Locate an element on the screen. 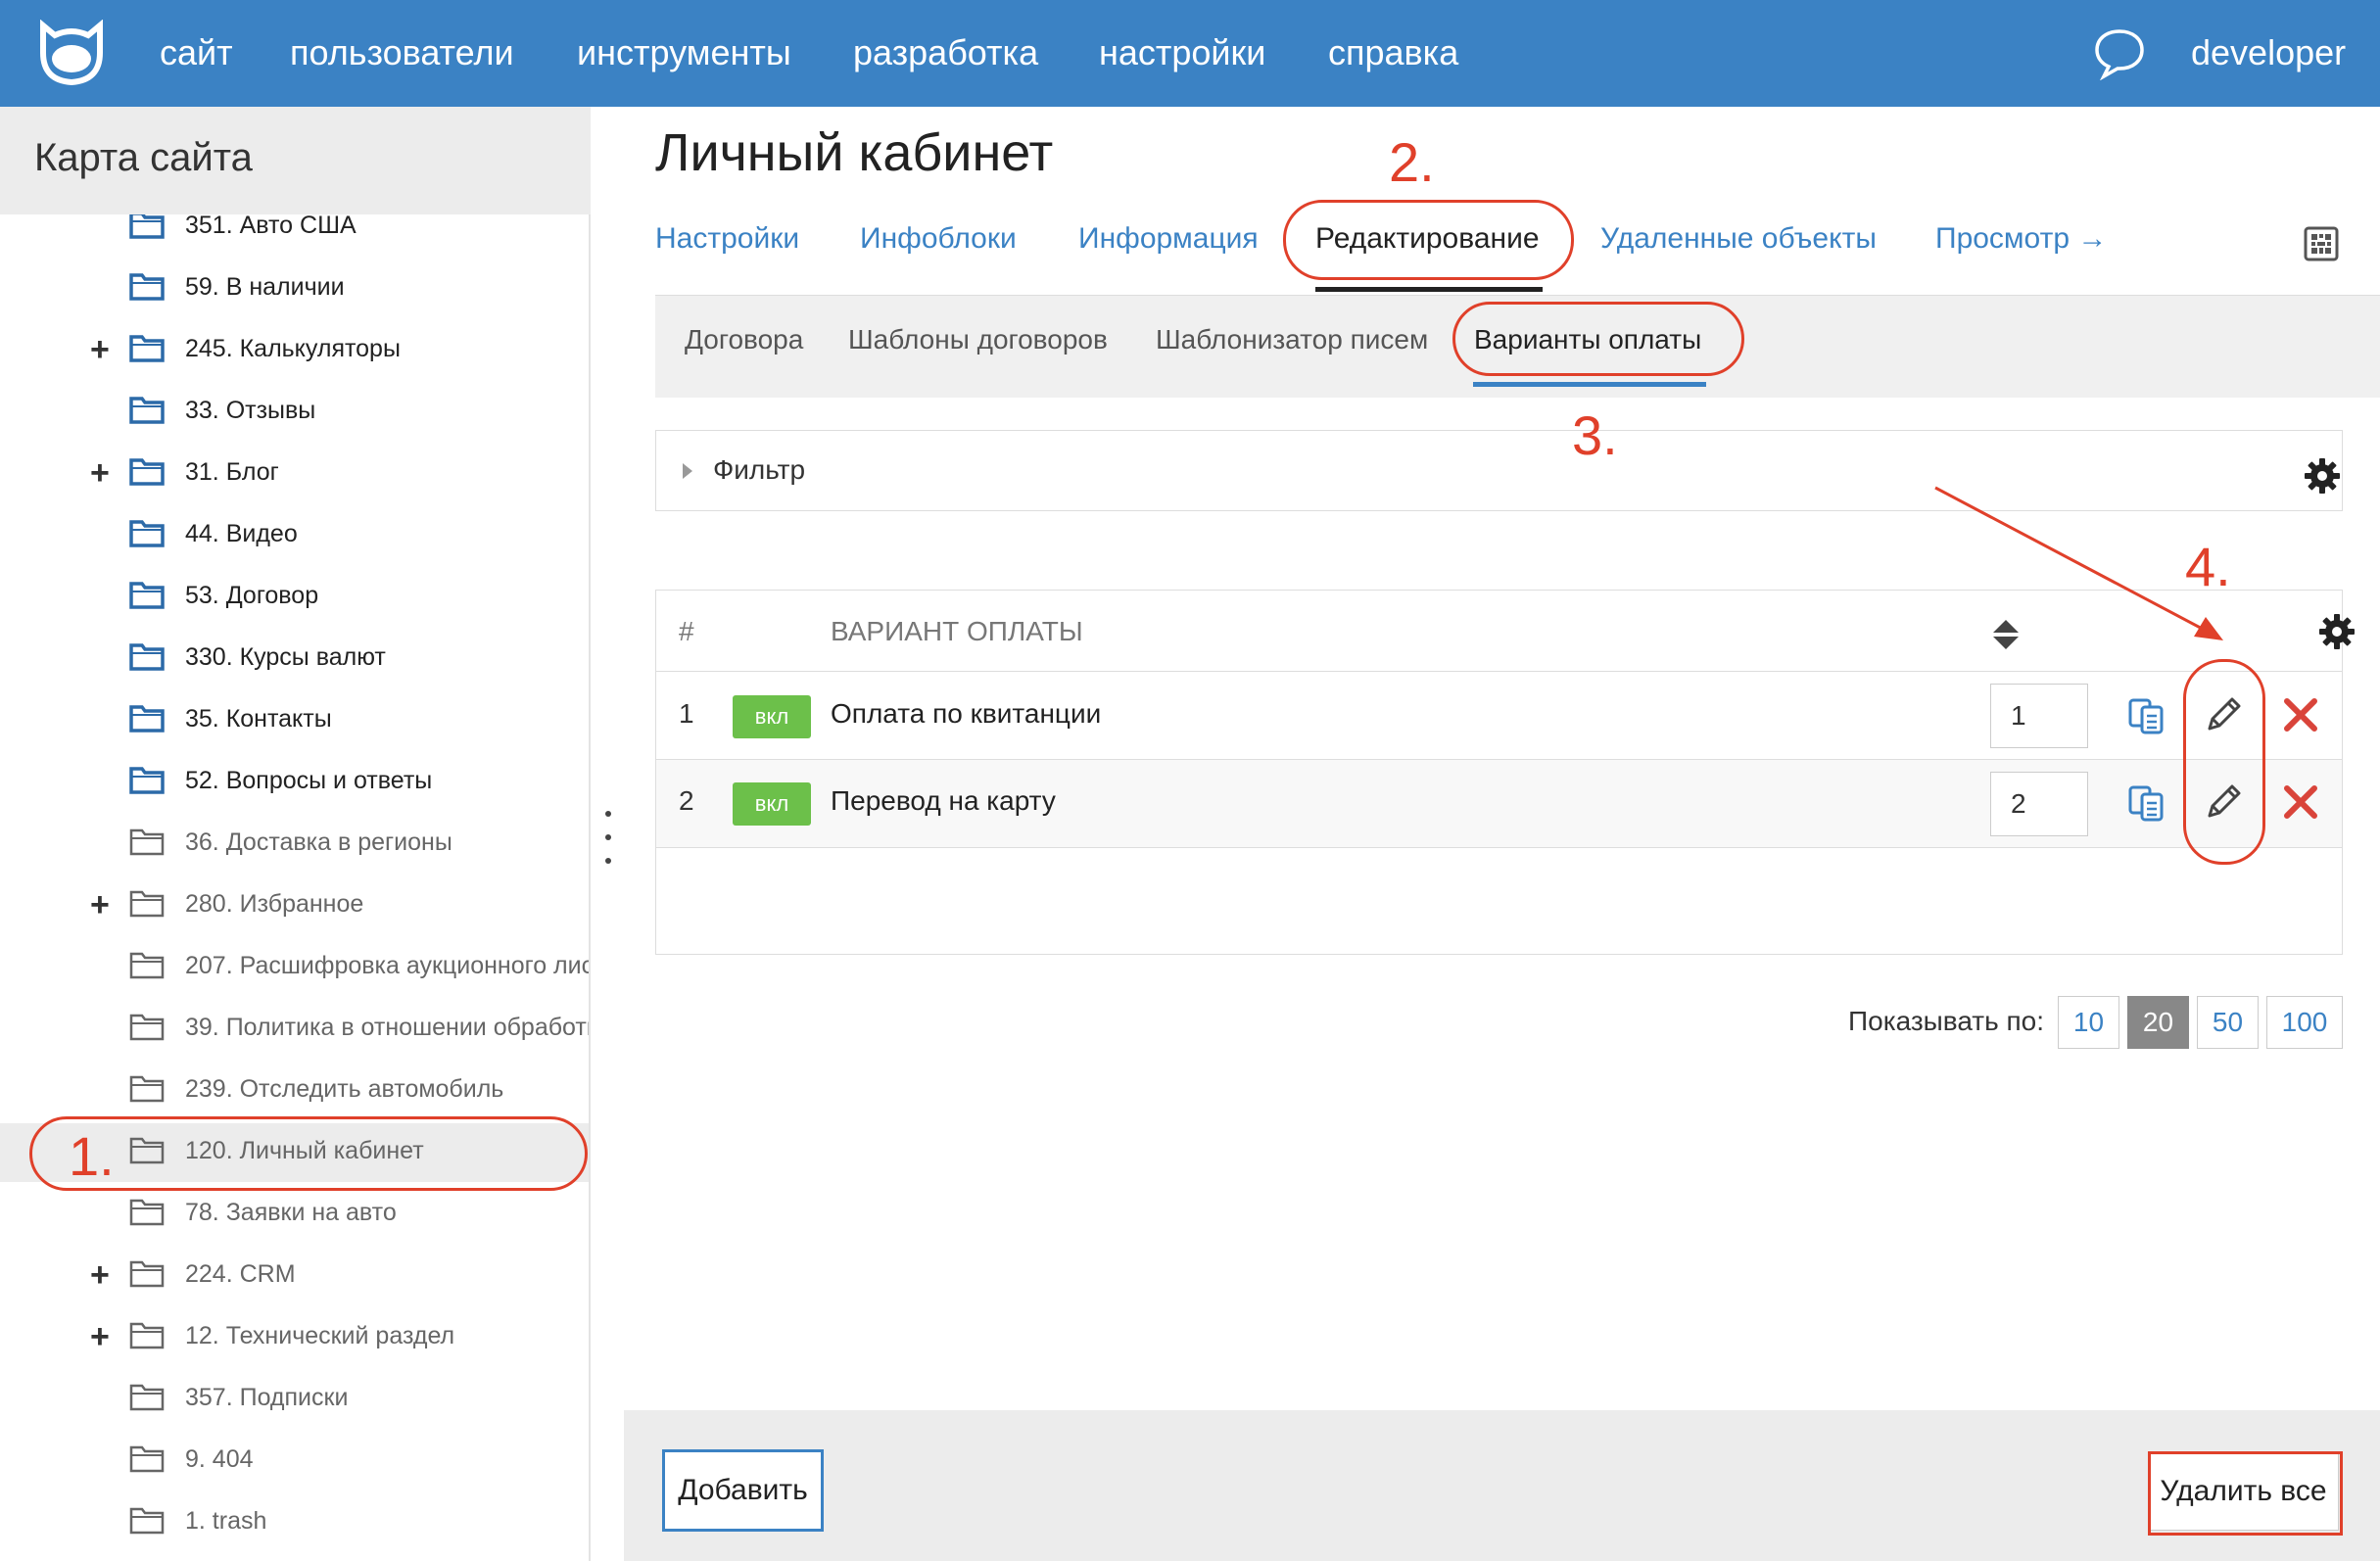  sitemap-item: 1. trash is located at coordinates (294, 1522).